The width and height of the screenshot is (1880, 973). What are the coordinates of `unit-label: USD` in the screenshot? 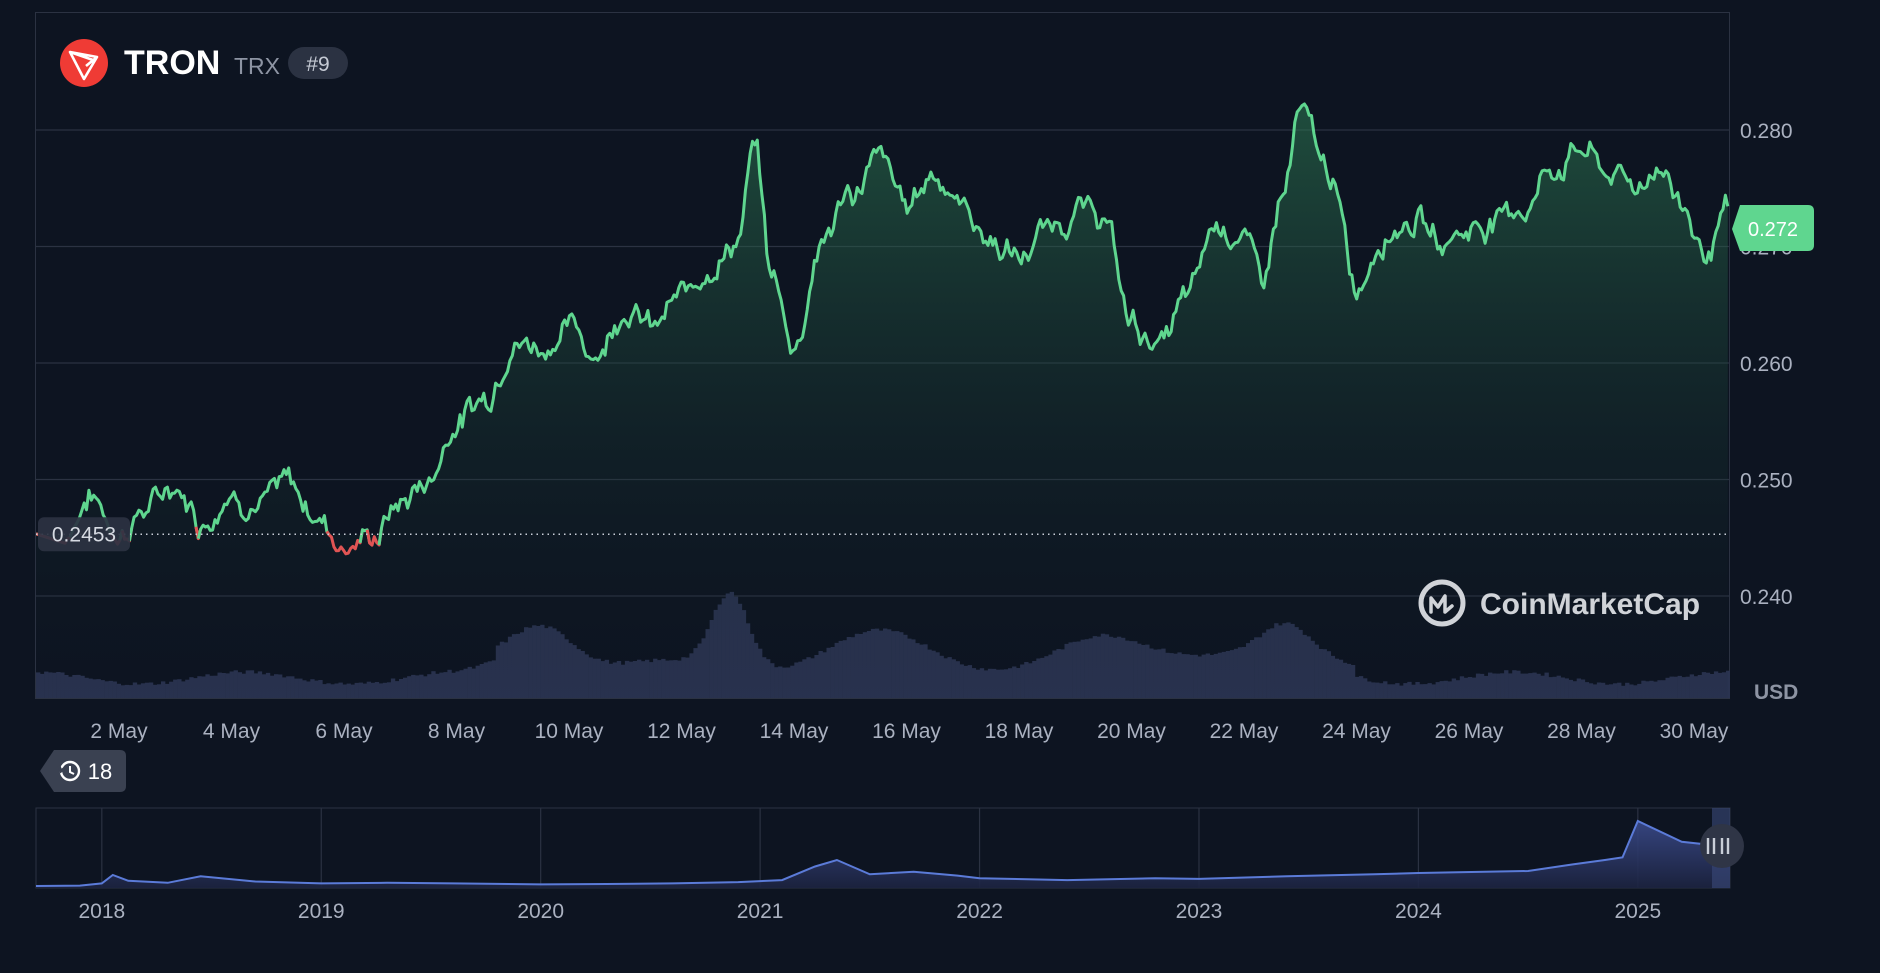 It's located at (1776, 692).